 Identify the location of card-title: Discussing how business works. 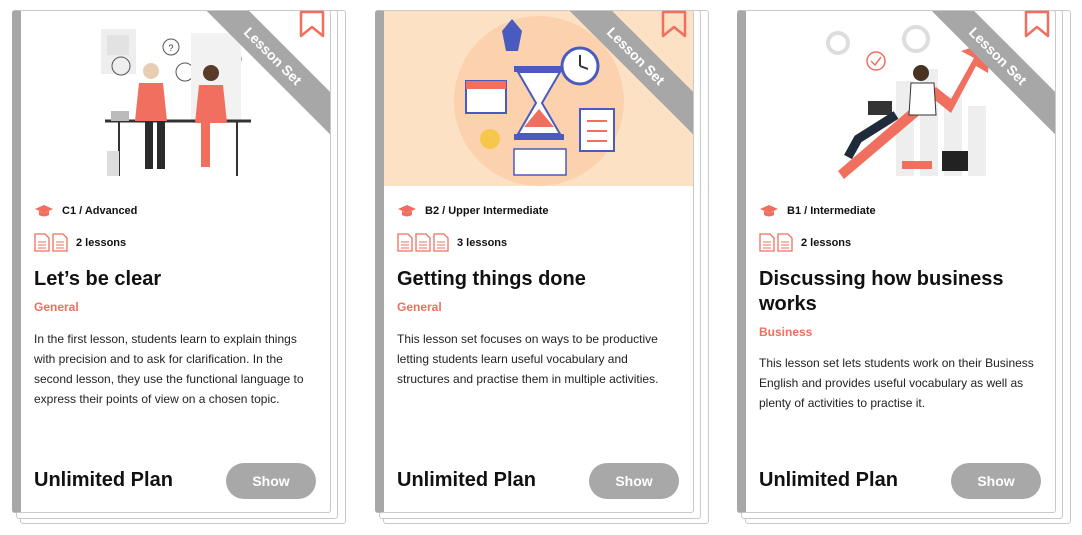
(901, 292).